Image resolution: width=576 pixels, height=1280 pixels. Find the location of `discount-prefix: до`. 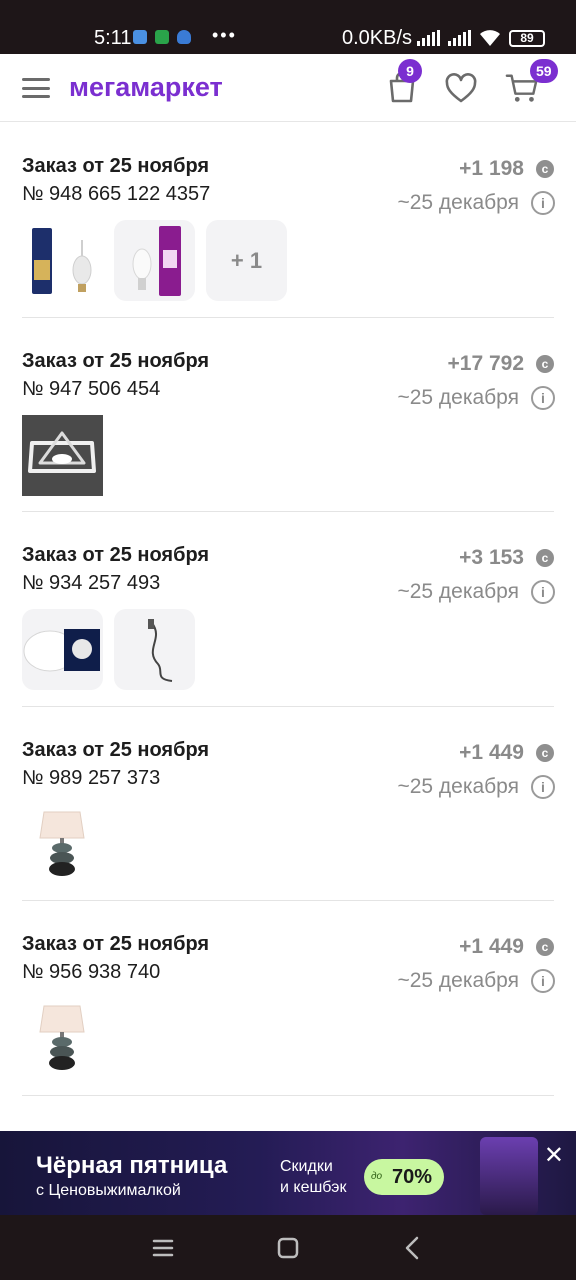

discount-prefix: до is located at coordinates (377, 1176).